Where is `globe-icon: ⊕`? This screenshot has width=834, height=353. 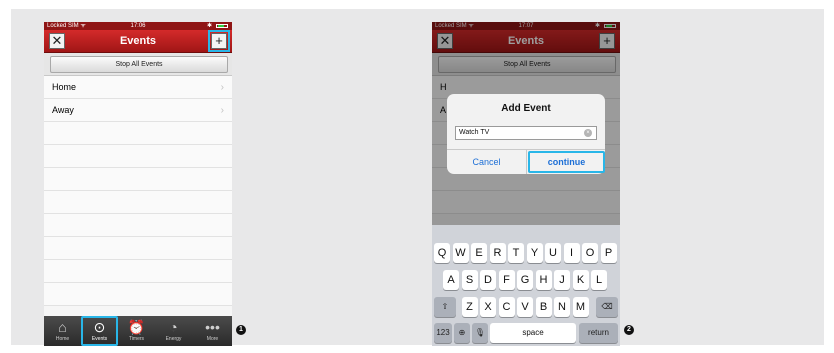
globe-icon: ⊕ is located at coordinates (462, 333).